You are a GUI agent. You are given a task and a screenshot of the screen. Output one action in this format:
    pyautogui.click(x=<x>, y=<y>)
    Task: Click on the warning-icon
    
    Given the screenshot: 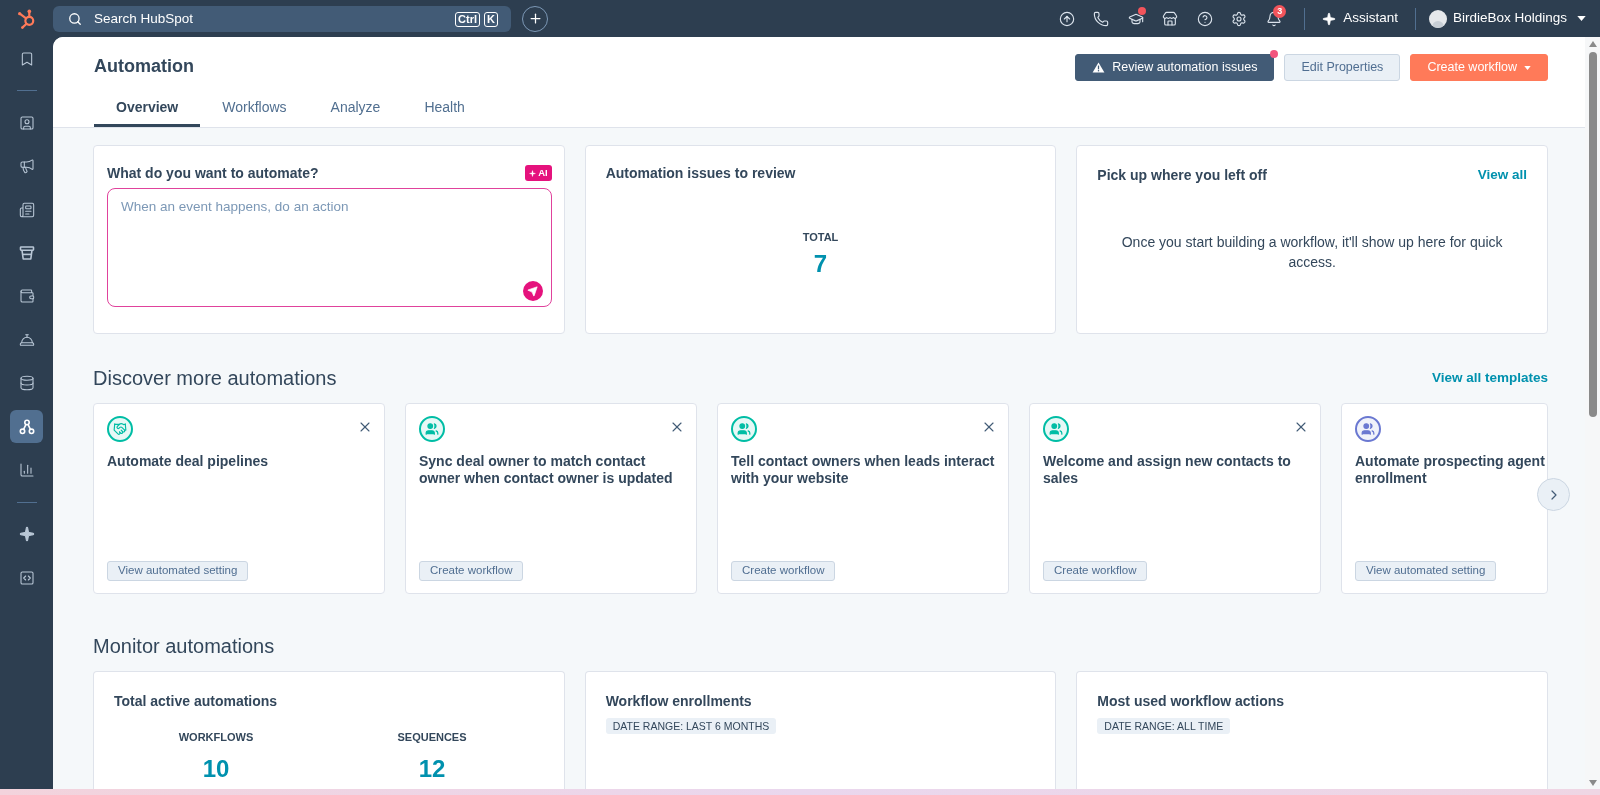 What is the action you would take?
    pyautogui.click(x=1099, y=67)
    